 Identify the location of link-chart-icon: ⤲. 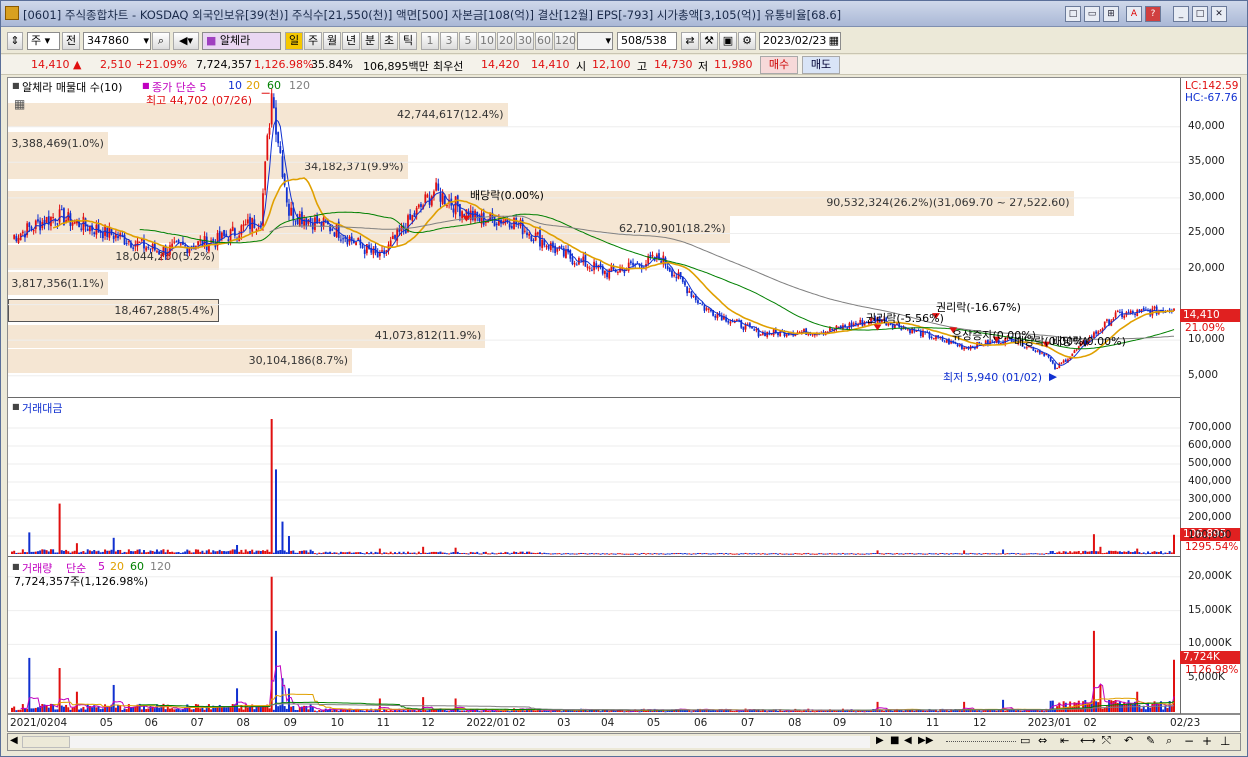
(1106, 741).